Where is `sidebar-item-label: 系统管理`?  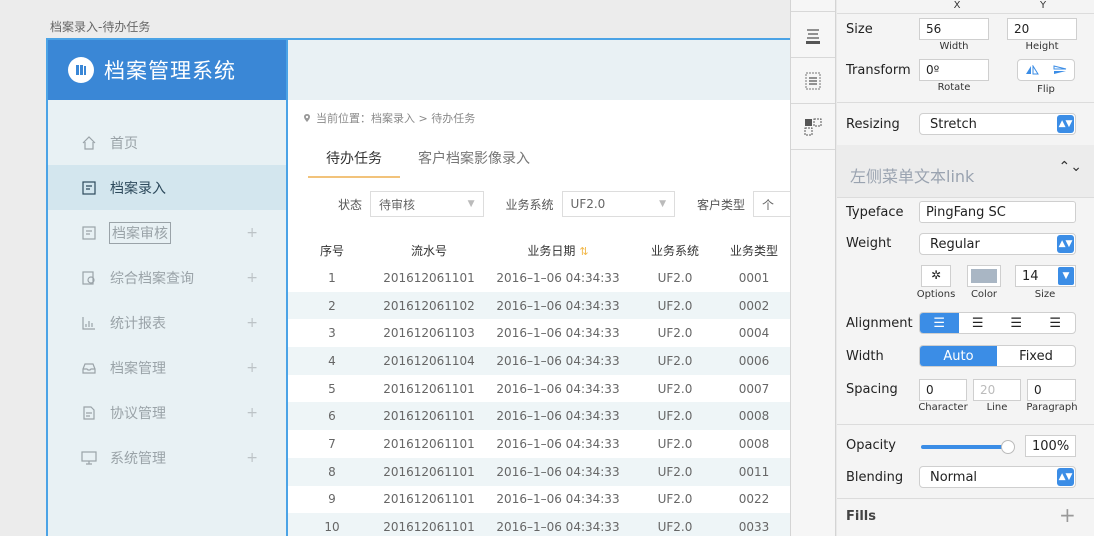 sidebar-item-label: 系统管理 is located at coordinates (138, 458).